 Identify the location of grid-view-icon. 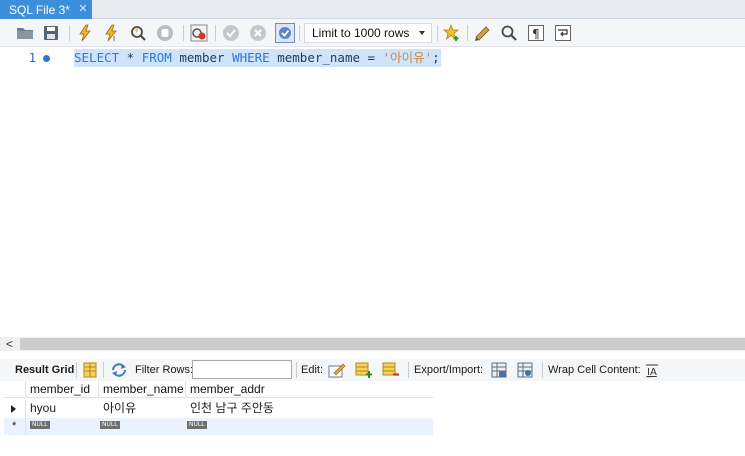
(90, 370).